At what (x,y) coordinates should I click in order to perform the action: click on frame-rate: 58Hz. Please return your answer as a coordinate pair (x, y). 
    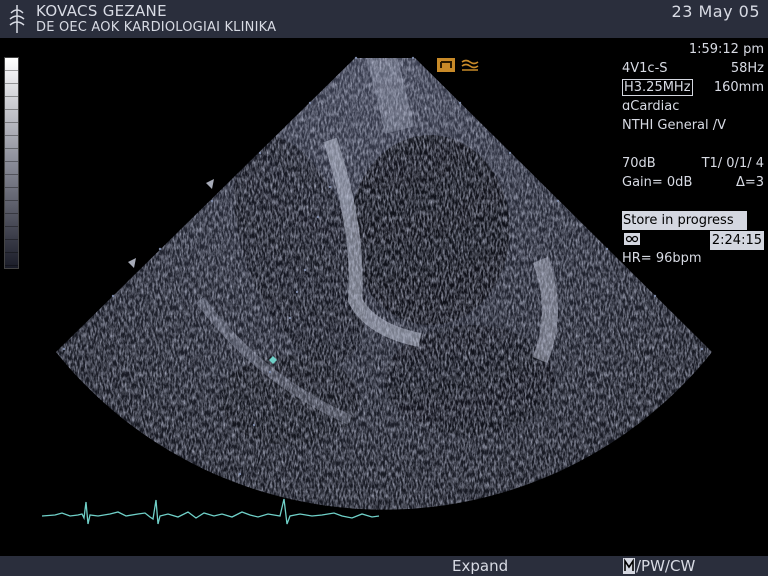
    Looking at the image, I should click on (747, 68).